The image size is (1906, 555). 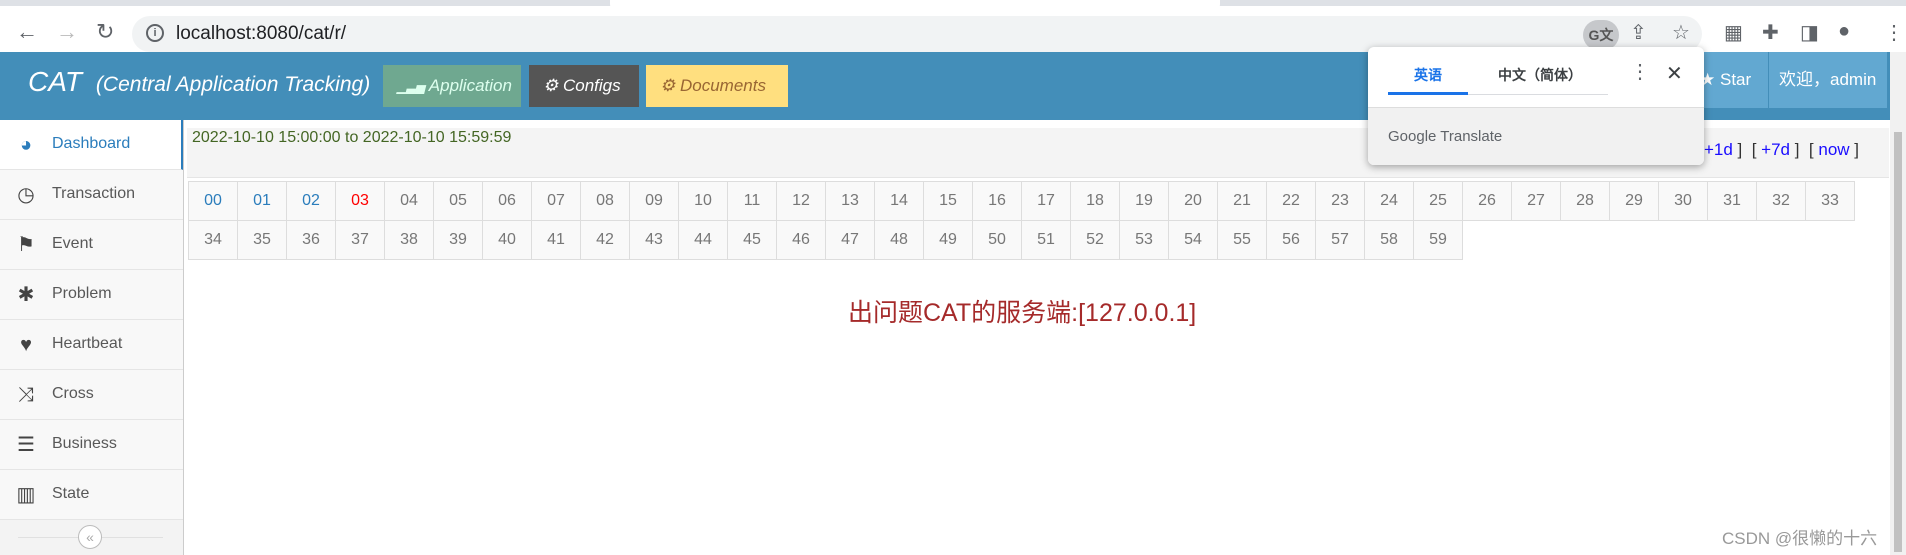 What do you see at coordinates (1389, 201) in the screenshot?
I see `minute-cell-24: 24` at bounding box center [1389, 201].